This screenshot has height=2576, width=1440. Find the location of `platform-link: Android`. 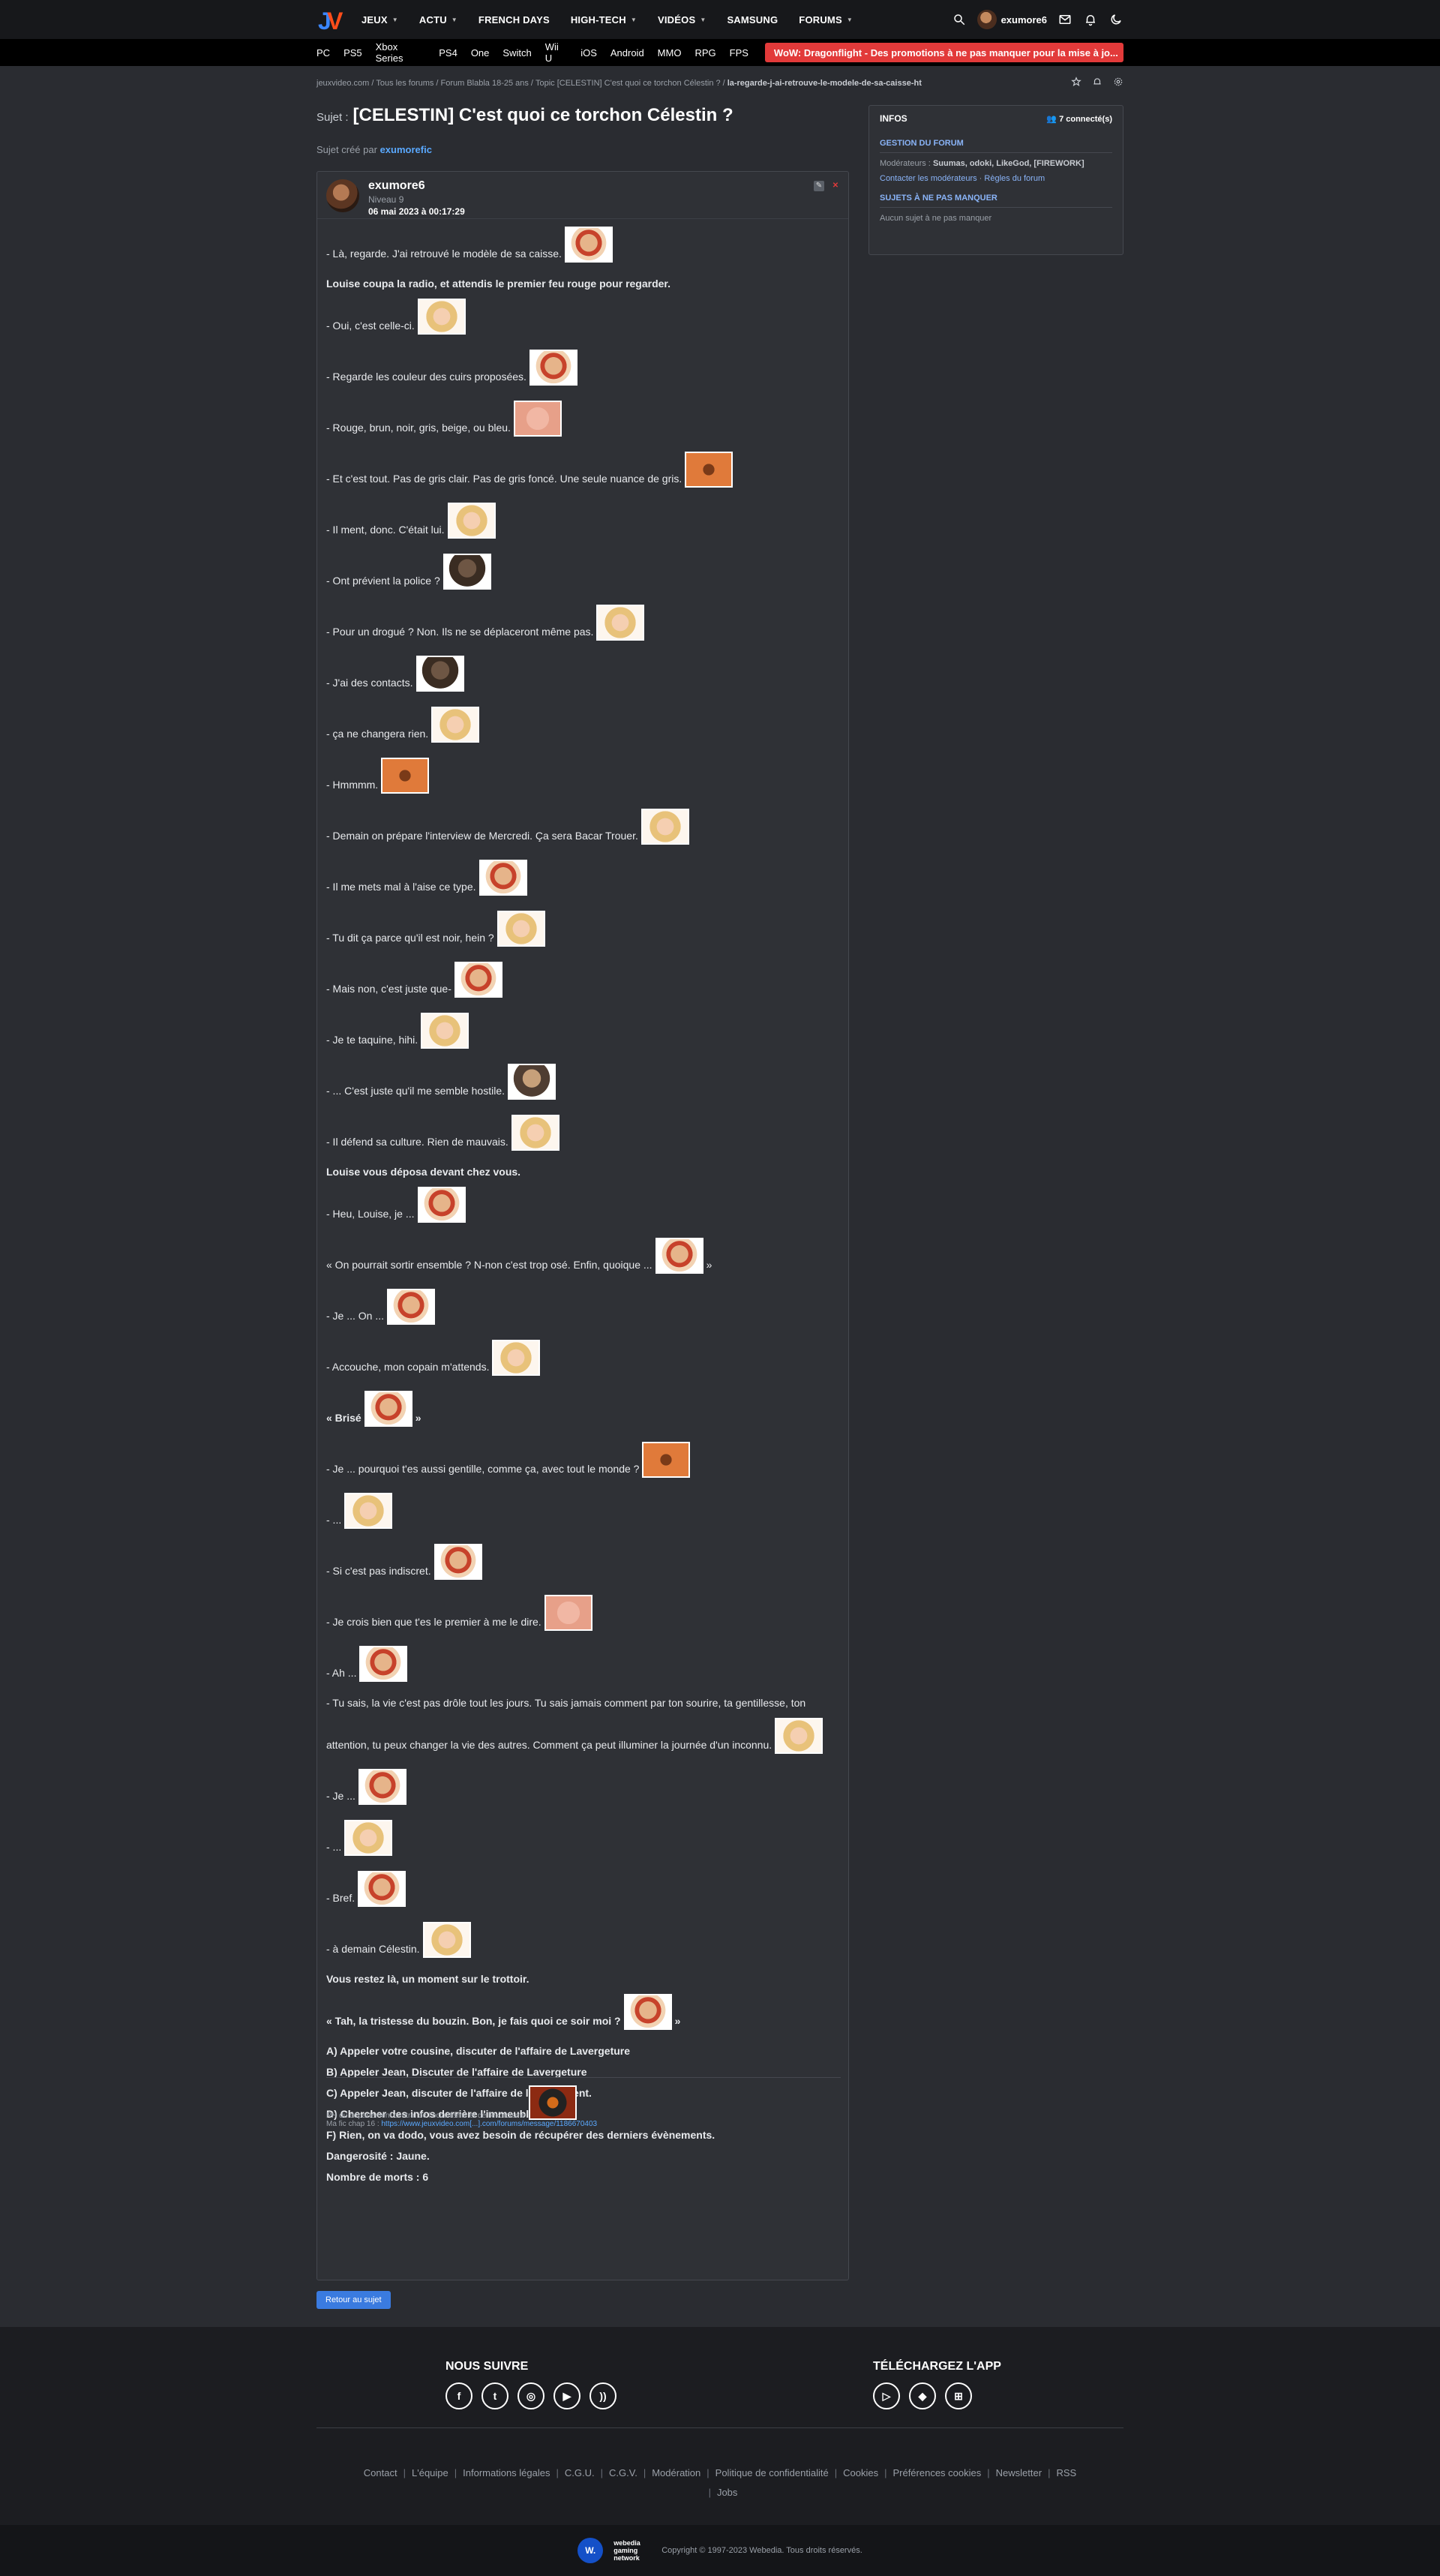

platform-link: Android is located at coordinates (627, 53).